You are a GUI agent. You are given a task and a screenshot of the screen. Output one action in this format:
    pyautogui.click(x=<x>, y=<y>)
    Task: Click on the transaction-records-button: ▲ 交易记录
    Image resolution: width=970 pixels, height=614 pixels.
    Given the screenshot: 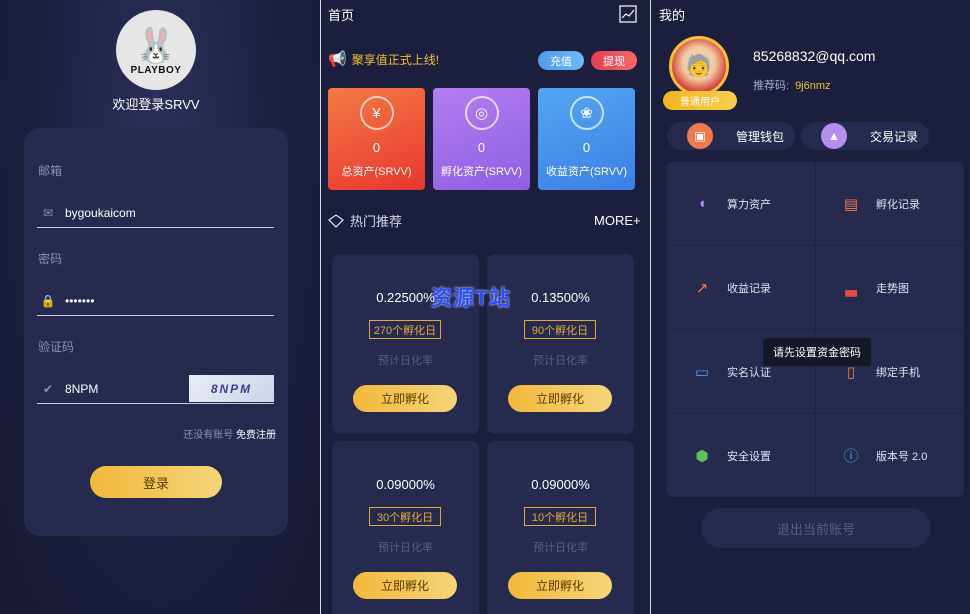 What is the action you would take?
    pyautogui.click(x=865, y=136)
    